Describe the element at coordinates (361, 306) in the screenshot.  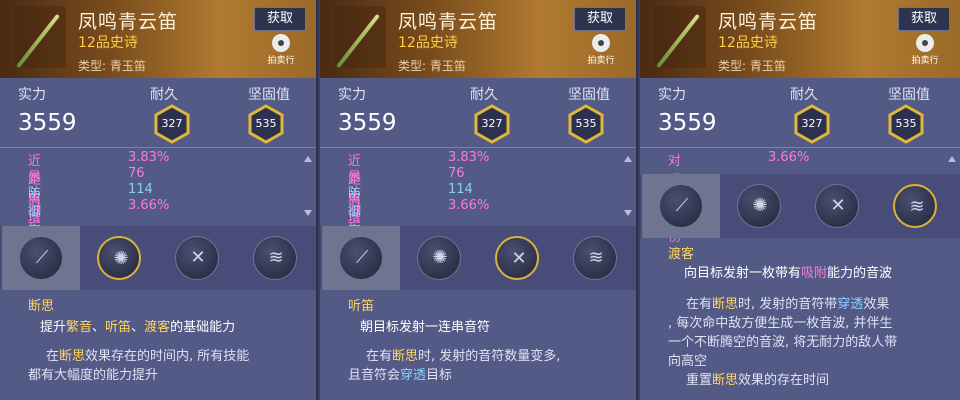
I see `skill-title: 听笛` at that location.